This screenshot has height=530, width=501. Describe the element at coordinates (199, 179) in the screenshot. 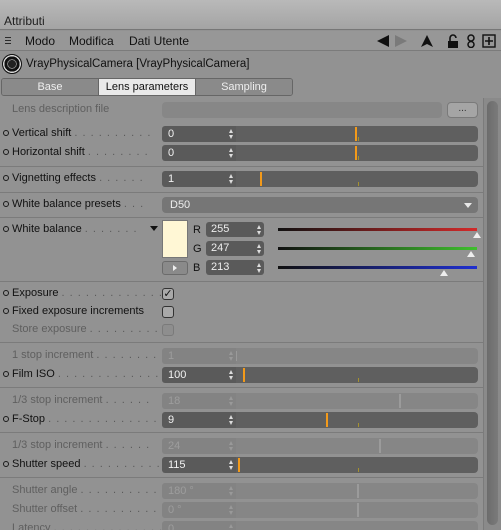

I see `vignetting-input: 1` at that location.